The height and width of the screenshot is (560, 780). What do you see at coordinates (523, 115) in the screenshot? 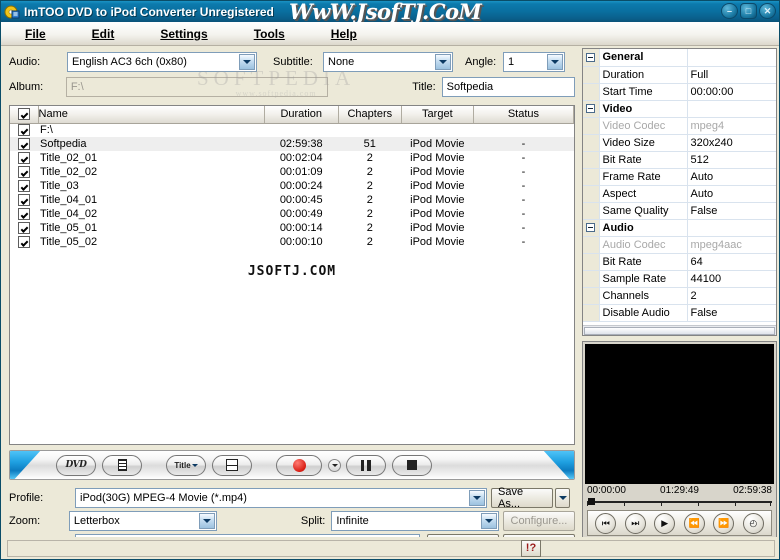
I see `header-status: Status` at bounding box center [523, 115].